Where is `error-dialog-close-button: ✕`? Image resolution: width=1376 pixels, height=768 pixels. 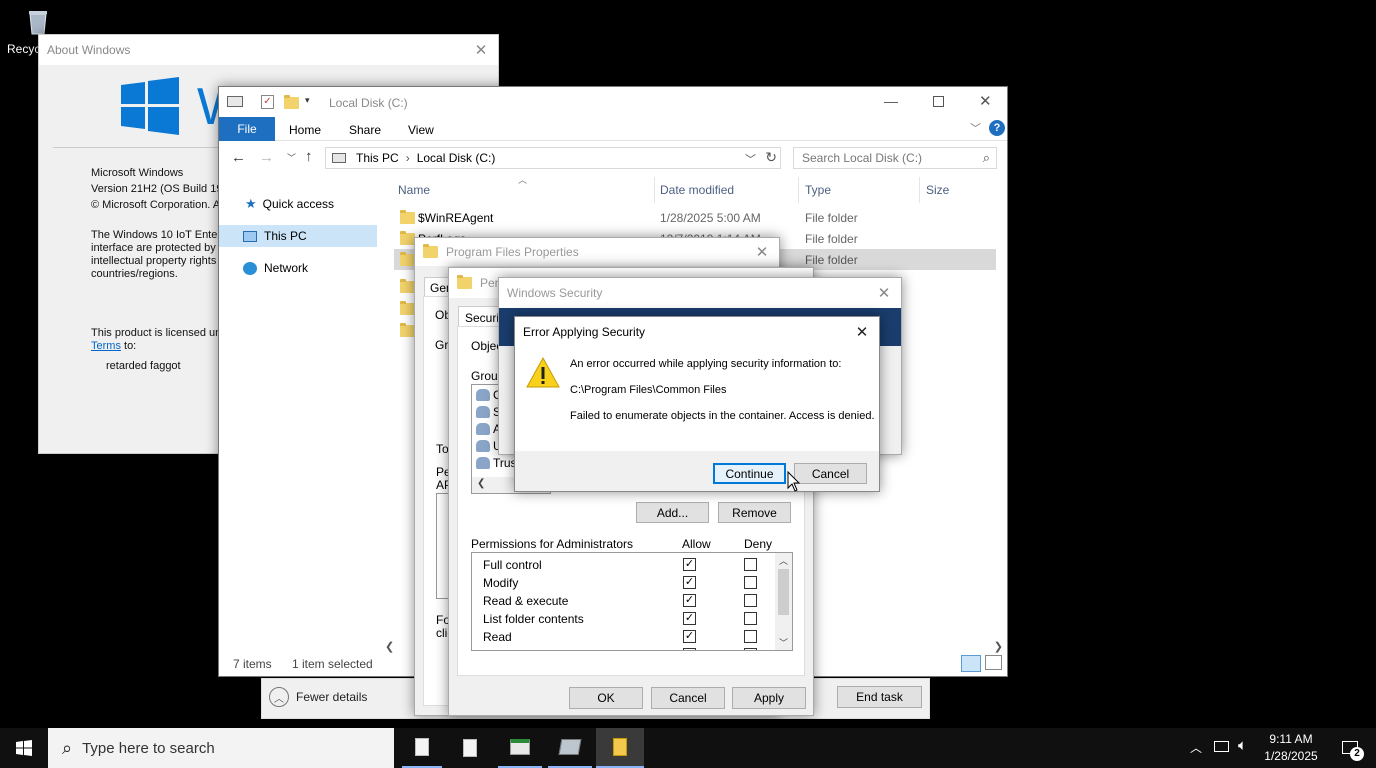 error-dialog-close-button: ✕ is located at coordinates (862, 332).